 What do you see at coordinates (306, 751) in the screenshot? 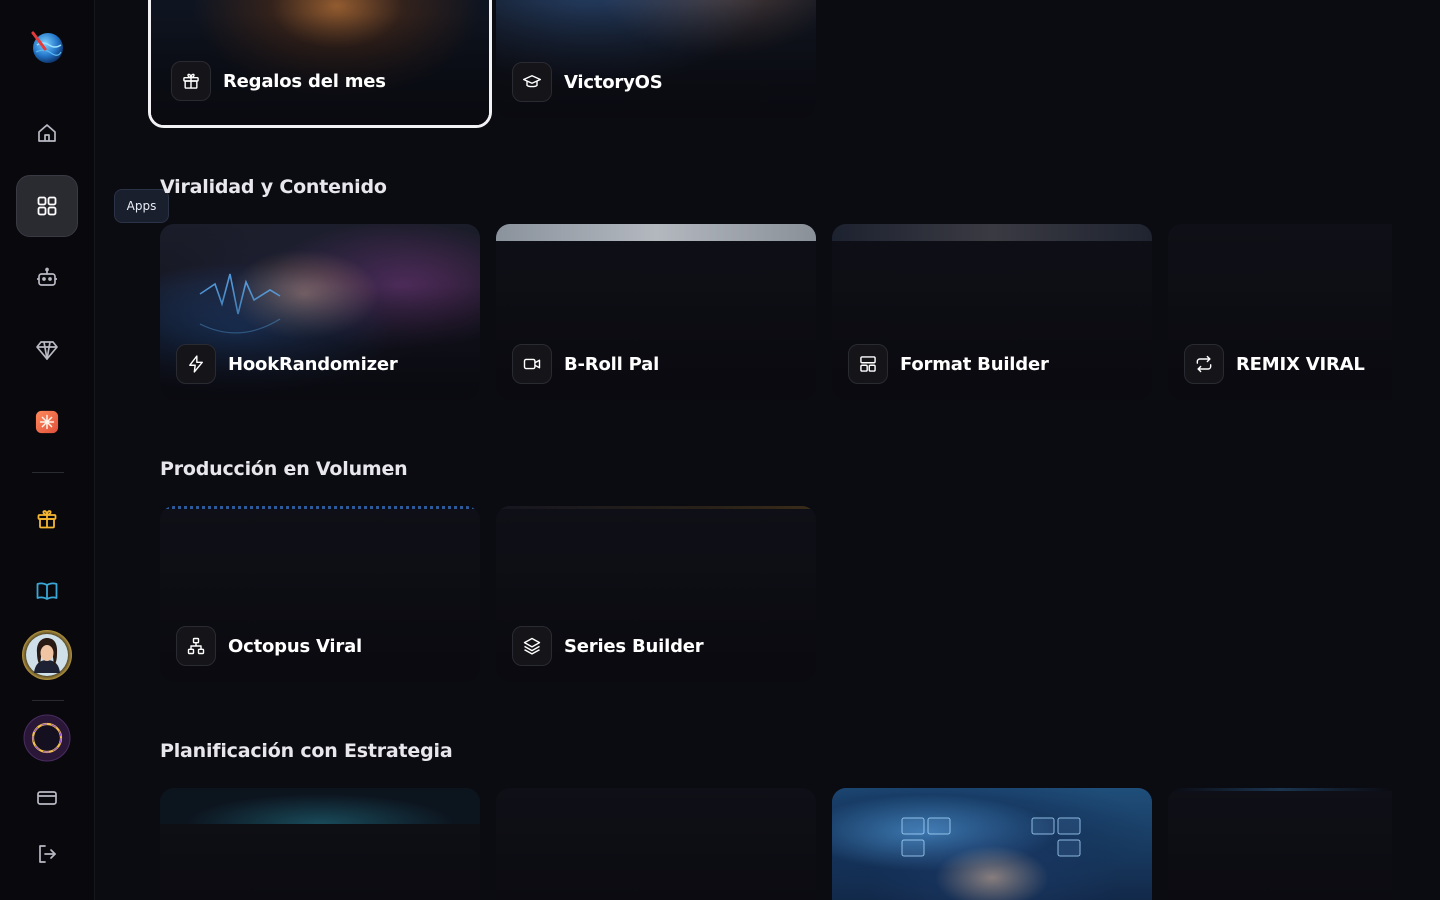
I see `section-title: Planificación con Estrategia` at bounding box center [306, 751].